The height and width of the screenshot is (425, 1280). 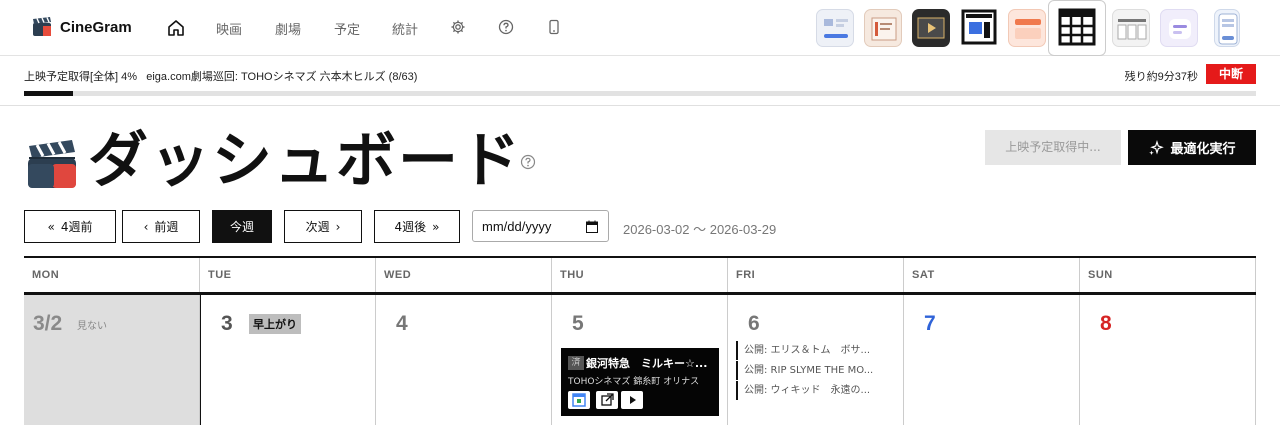 What do you see at coordinates (48, 323) in the screenshot?
I see `day-number: 3/2` at bounding box center [48, 323].